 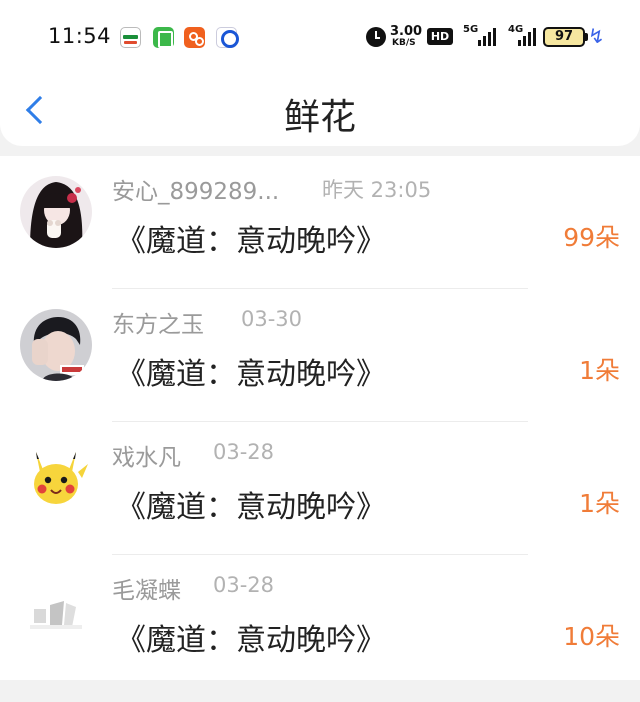 I want to click on nav-header: 鲜花, so click(x=320, y=109).